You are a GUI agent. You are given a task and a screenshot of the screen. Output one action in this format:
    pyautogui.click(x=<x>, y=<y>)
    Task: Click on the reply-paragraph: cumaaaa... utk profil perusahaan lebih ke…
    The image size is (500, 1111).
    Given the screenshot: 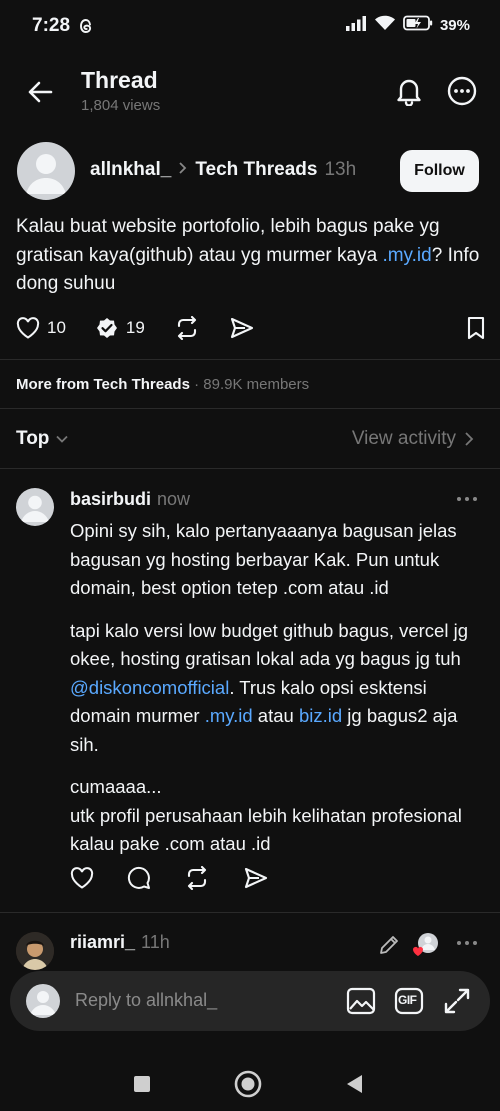 What is the action you would take?
    pyautogui.click(x=278, y=816)
    